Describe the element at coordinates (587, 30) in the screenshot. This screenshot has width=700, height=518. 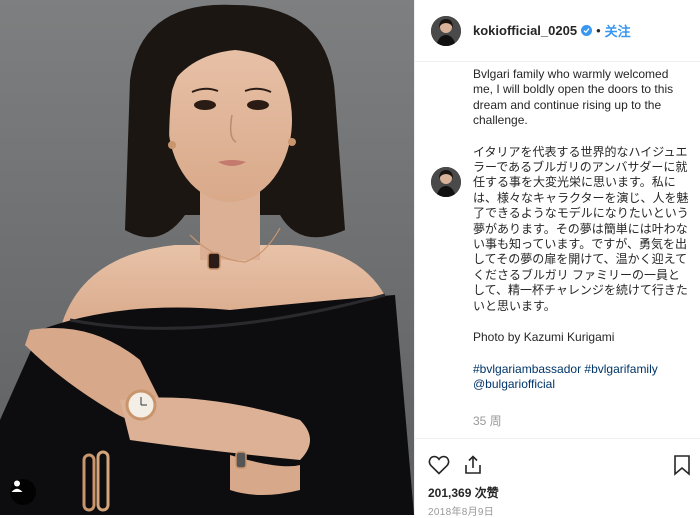
I see `verified-badge-icon` at that location.